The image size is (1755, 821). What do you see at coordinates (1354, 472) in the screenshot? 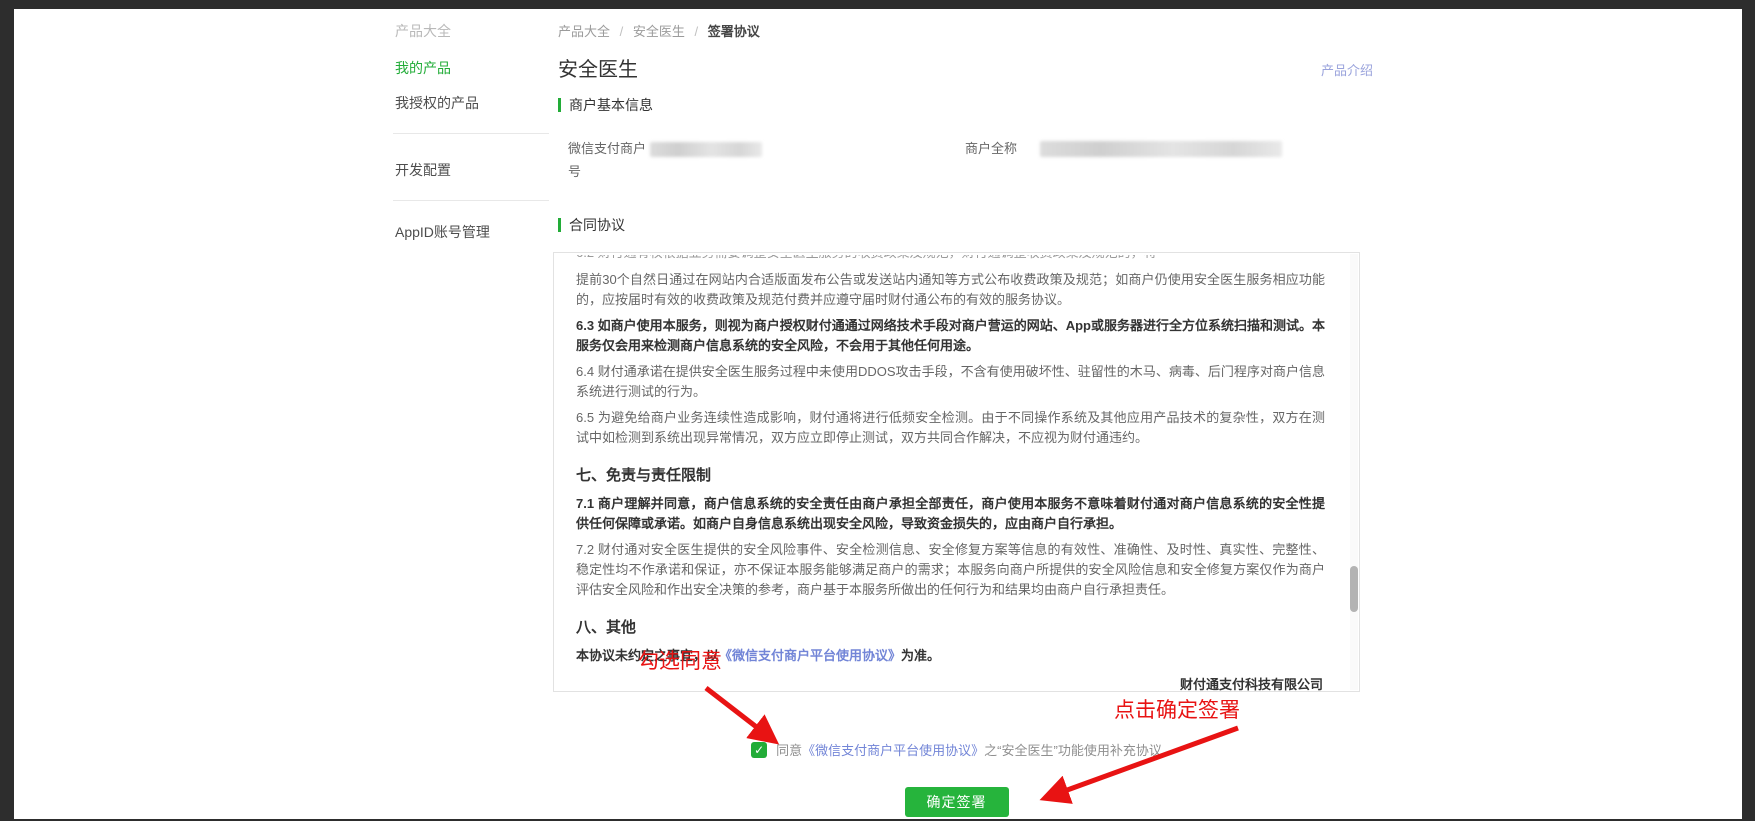
I see `scrollbar-track` at bounding box center [1354, 472].